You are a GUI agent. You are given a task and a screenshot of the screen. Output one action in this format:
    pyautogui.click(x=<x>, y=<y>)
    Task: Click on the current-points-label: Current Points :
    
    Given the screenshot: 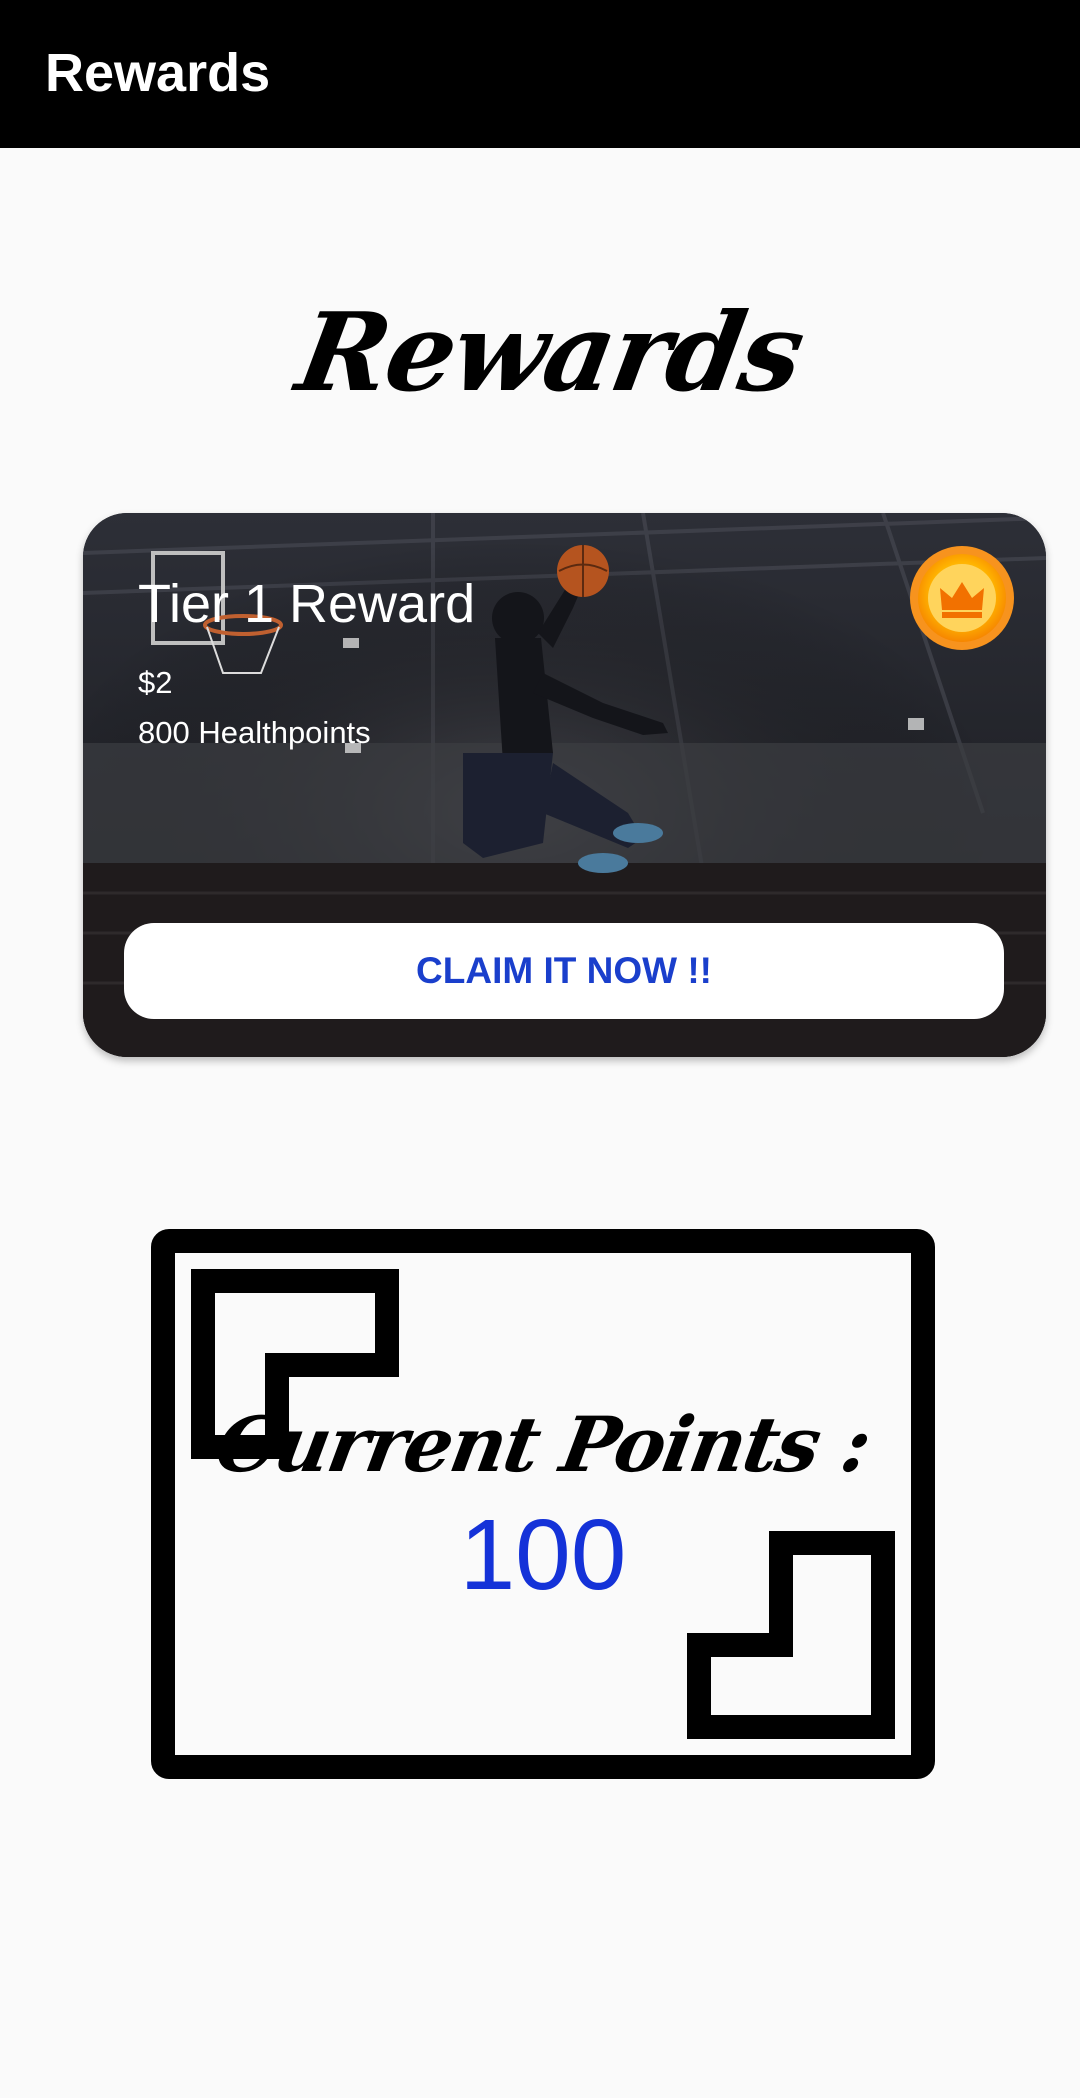 What is the action you would take?
    pyautogui.click(x=543, y=1444)
    